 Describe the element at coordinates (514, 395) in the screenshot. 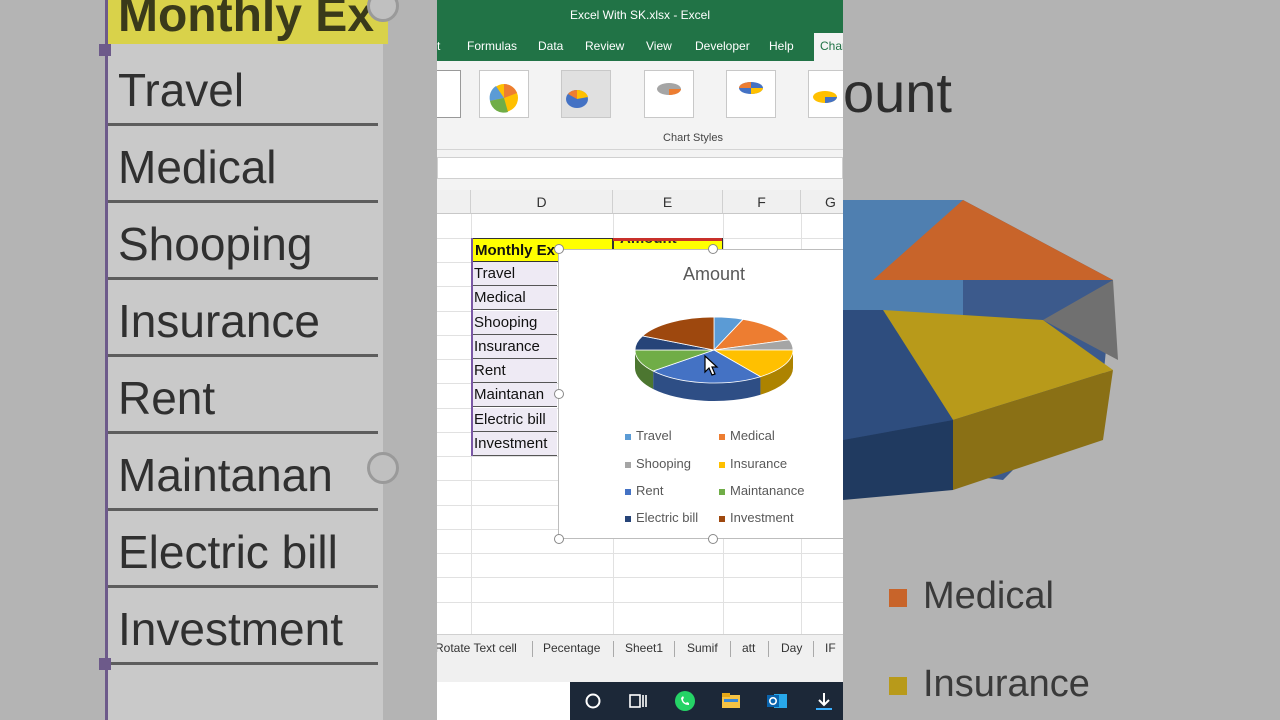

I see `cell-item: Maintanan` at that location.